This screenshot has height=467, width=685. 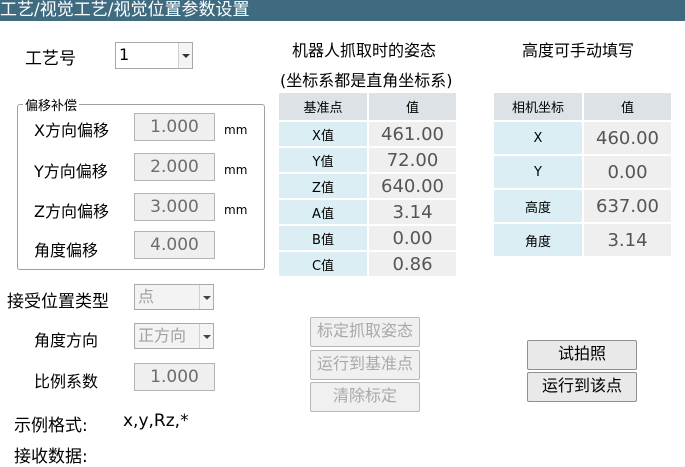 I want to click on z-offset-unit: mm, so click(x=236, y=210).